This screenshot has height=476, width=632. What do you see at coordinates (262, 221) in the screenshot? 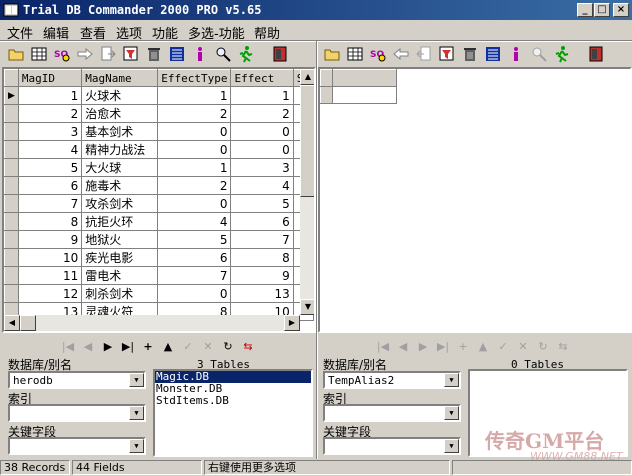
I see `cell-effect: 6` at bounding box center [262, 221].